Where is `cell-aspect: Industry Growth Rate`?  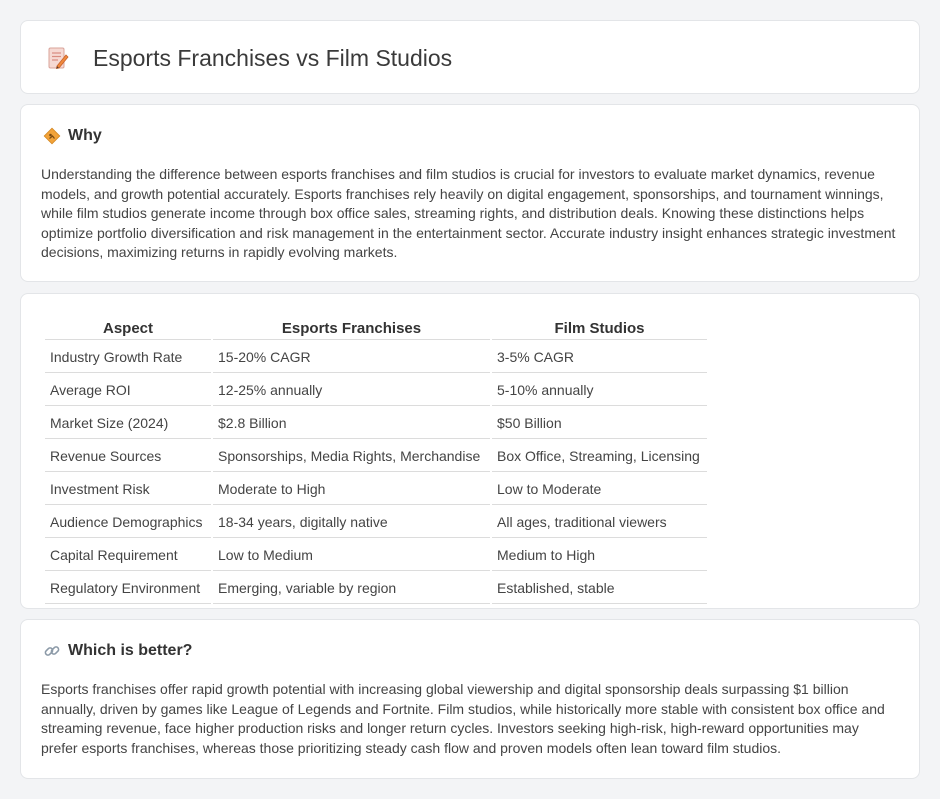 cell-aspect: Industry Growth Rate is located at coordinates (128, 357).